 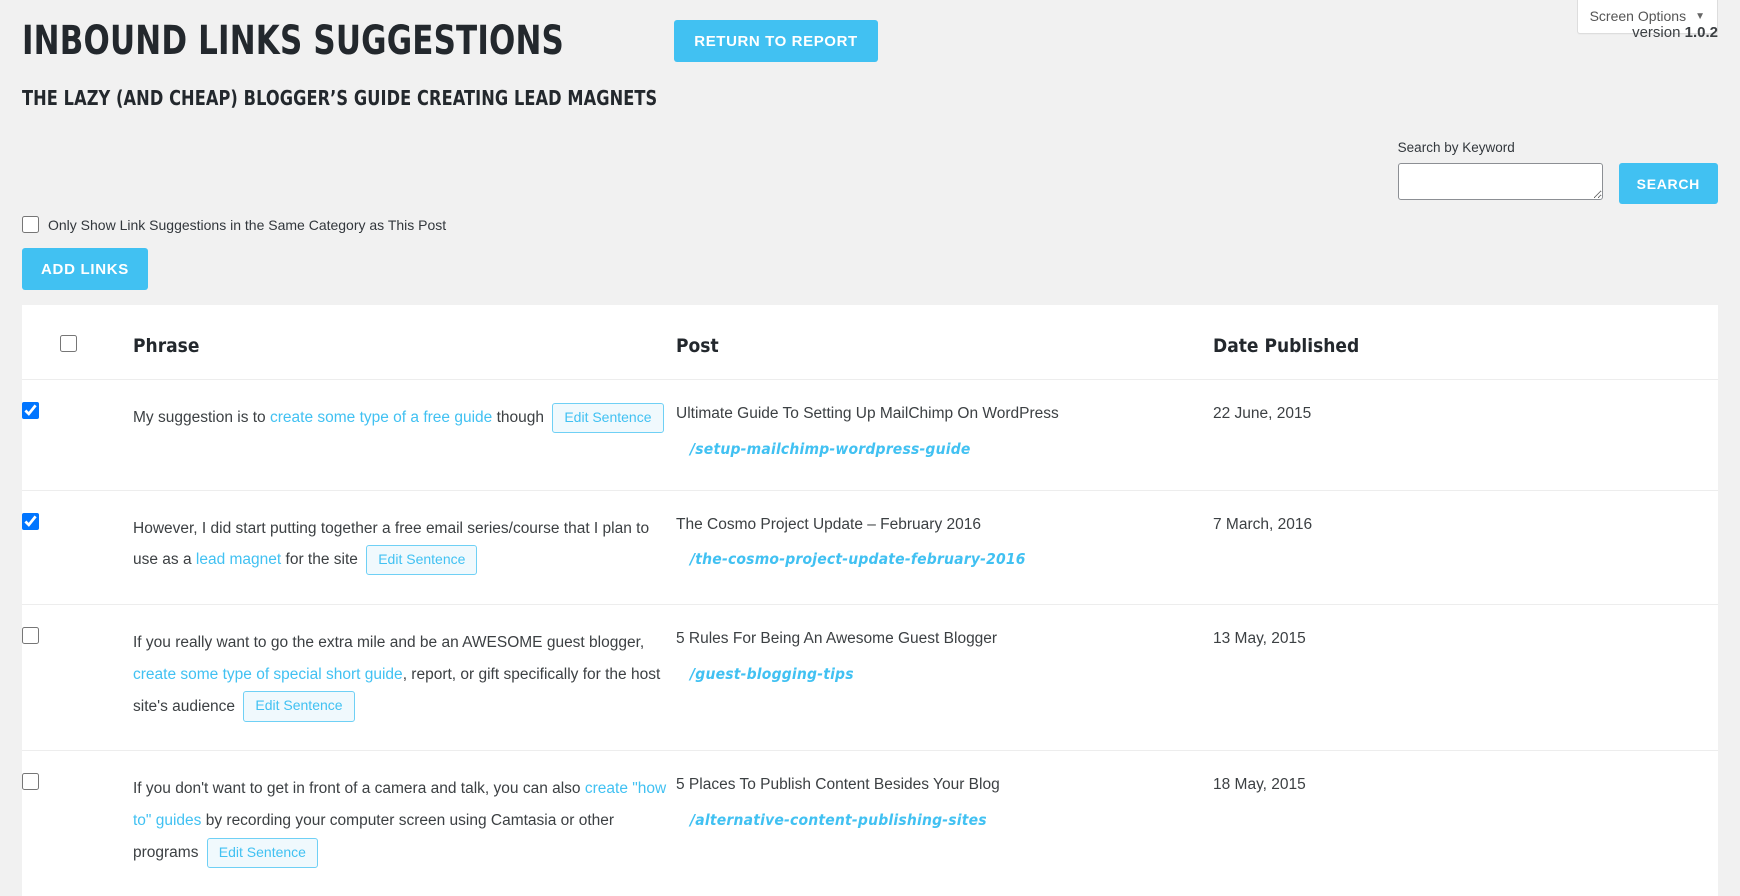 I want to click on date-published-cell: 18 May, 2015, so click(x=1465, y=823).